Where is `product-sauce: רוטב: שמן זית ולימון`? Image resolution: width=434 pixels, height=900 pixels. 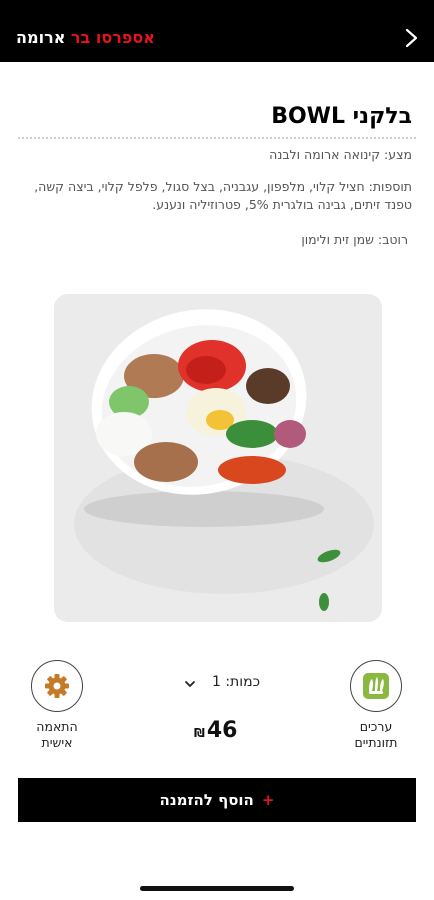
product-sauce: רוטב: שמן זית ולימון is located at coordinates (354, 239).